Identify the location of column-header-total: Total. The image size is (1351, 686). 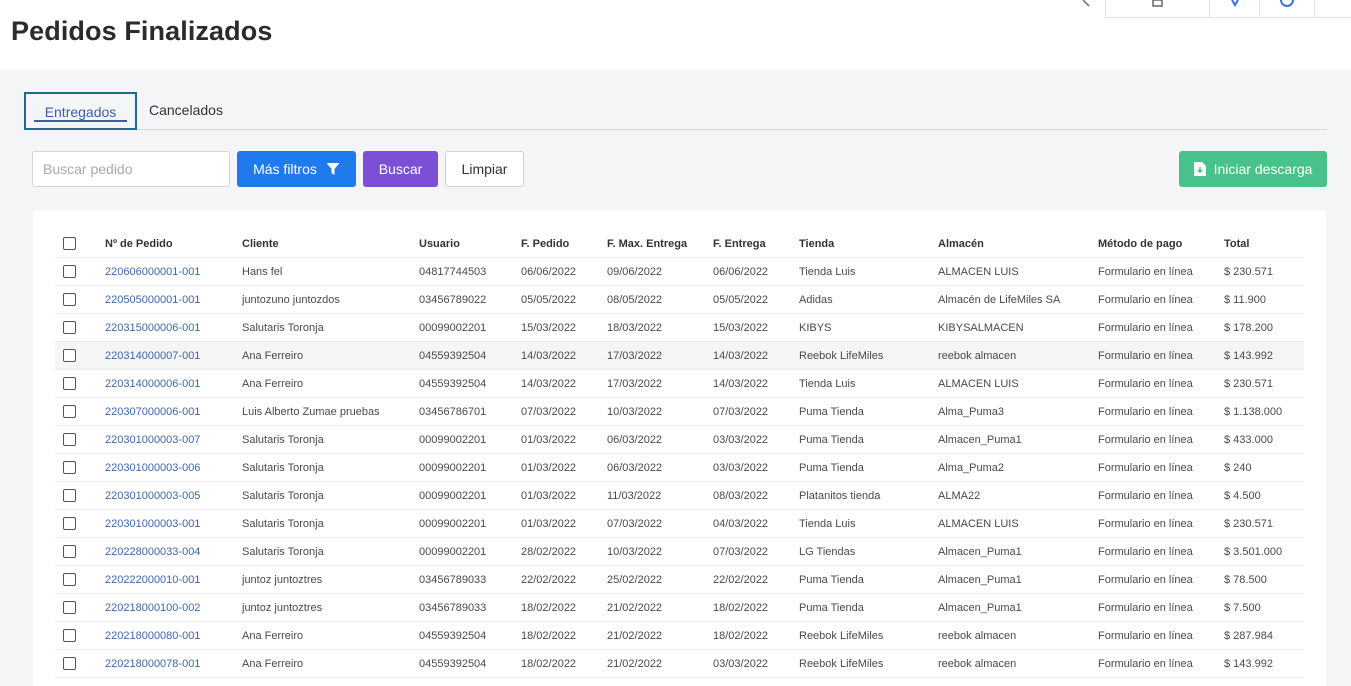
(1236, 244).